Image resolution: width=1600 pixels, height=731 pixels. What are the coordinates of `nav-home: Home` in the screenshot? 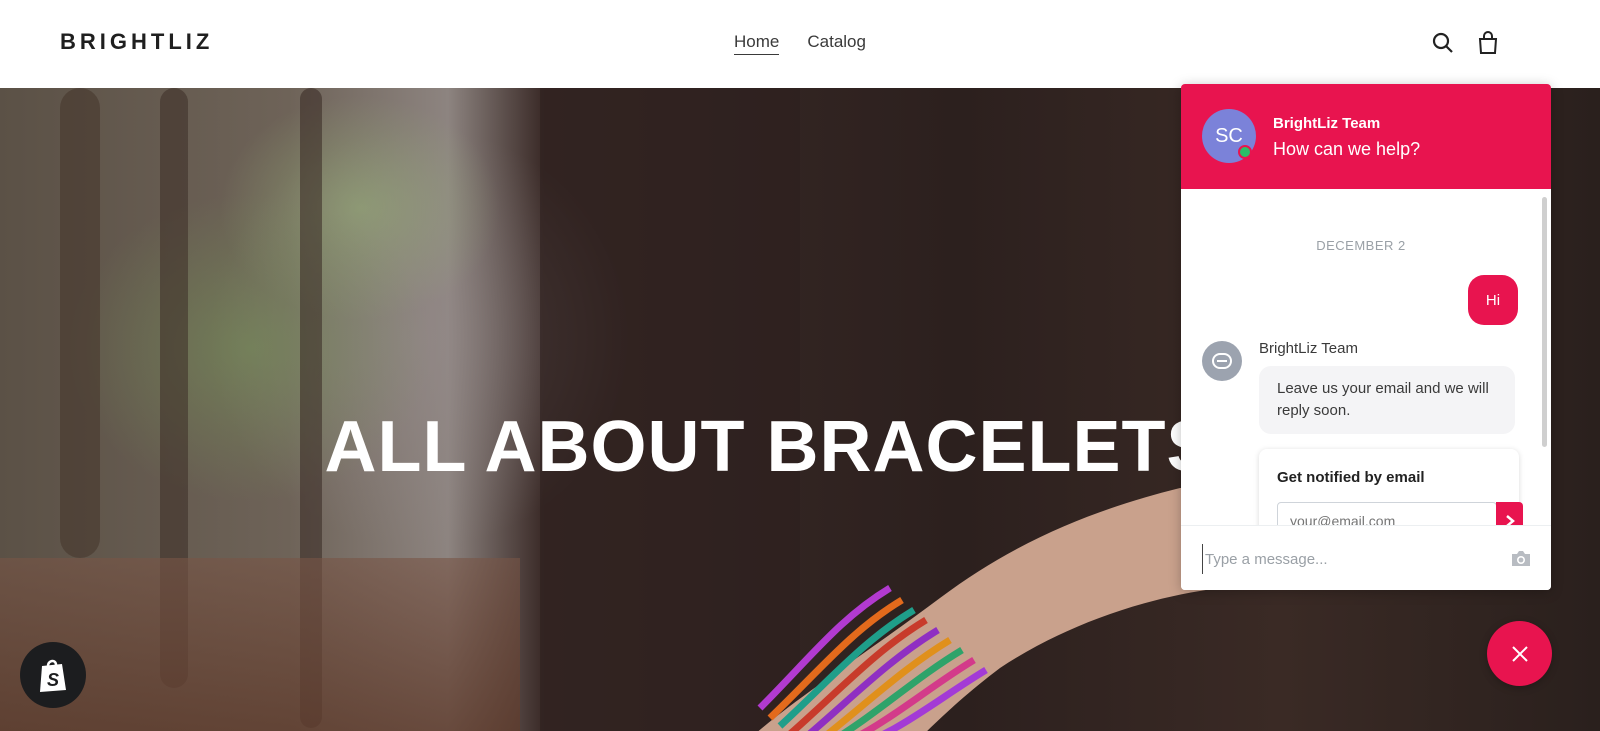 It's located at (757, 43).